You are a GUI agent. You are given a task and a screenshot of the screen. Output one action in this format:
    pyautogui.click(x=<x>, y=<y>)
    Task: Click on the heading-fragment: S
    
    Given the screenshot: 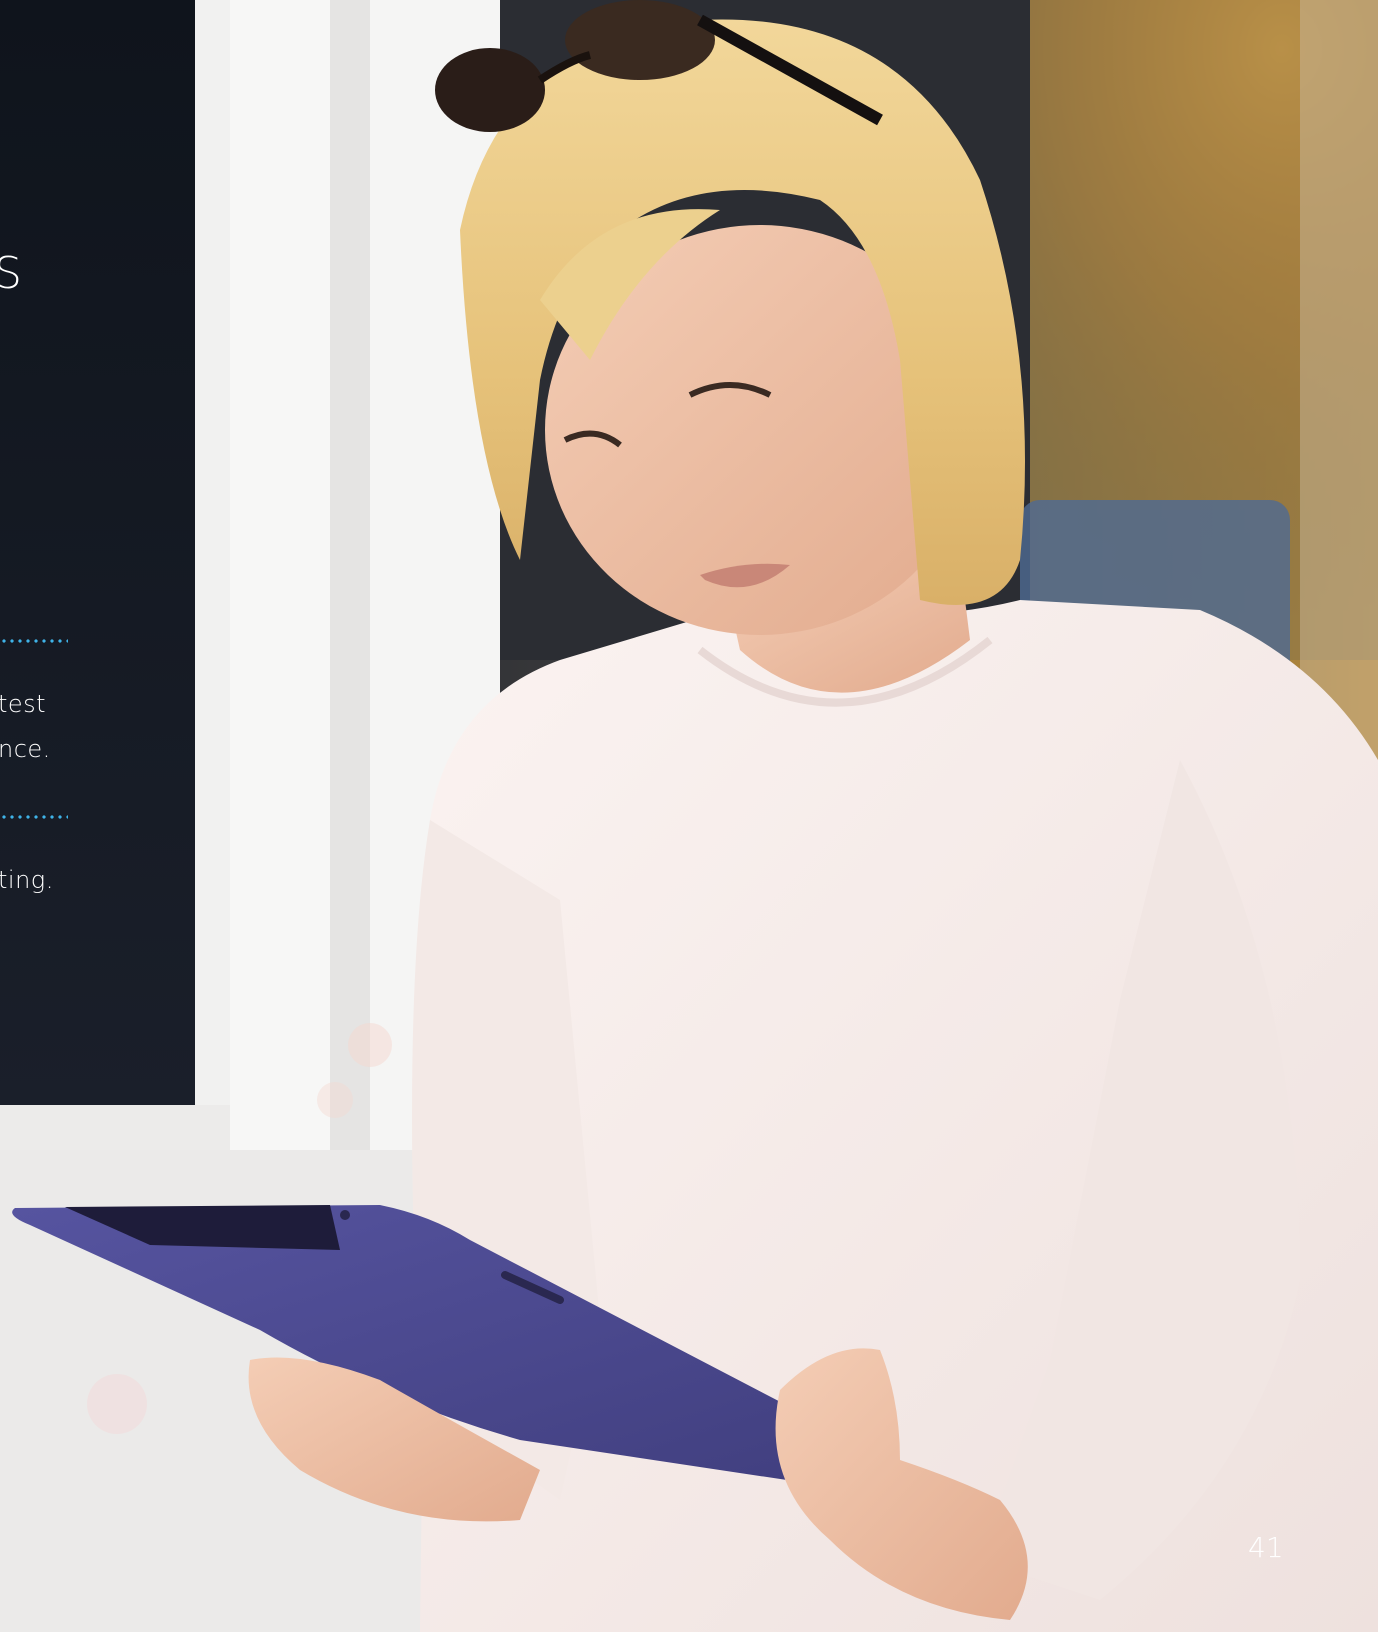 What is the action you would take?
    pyautogui.click(x=11, y=273)
    